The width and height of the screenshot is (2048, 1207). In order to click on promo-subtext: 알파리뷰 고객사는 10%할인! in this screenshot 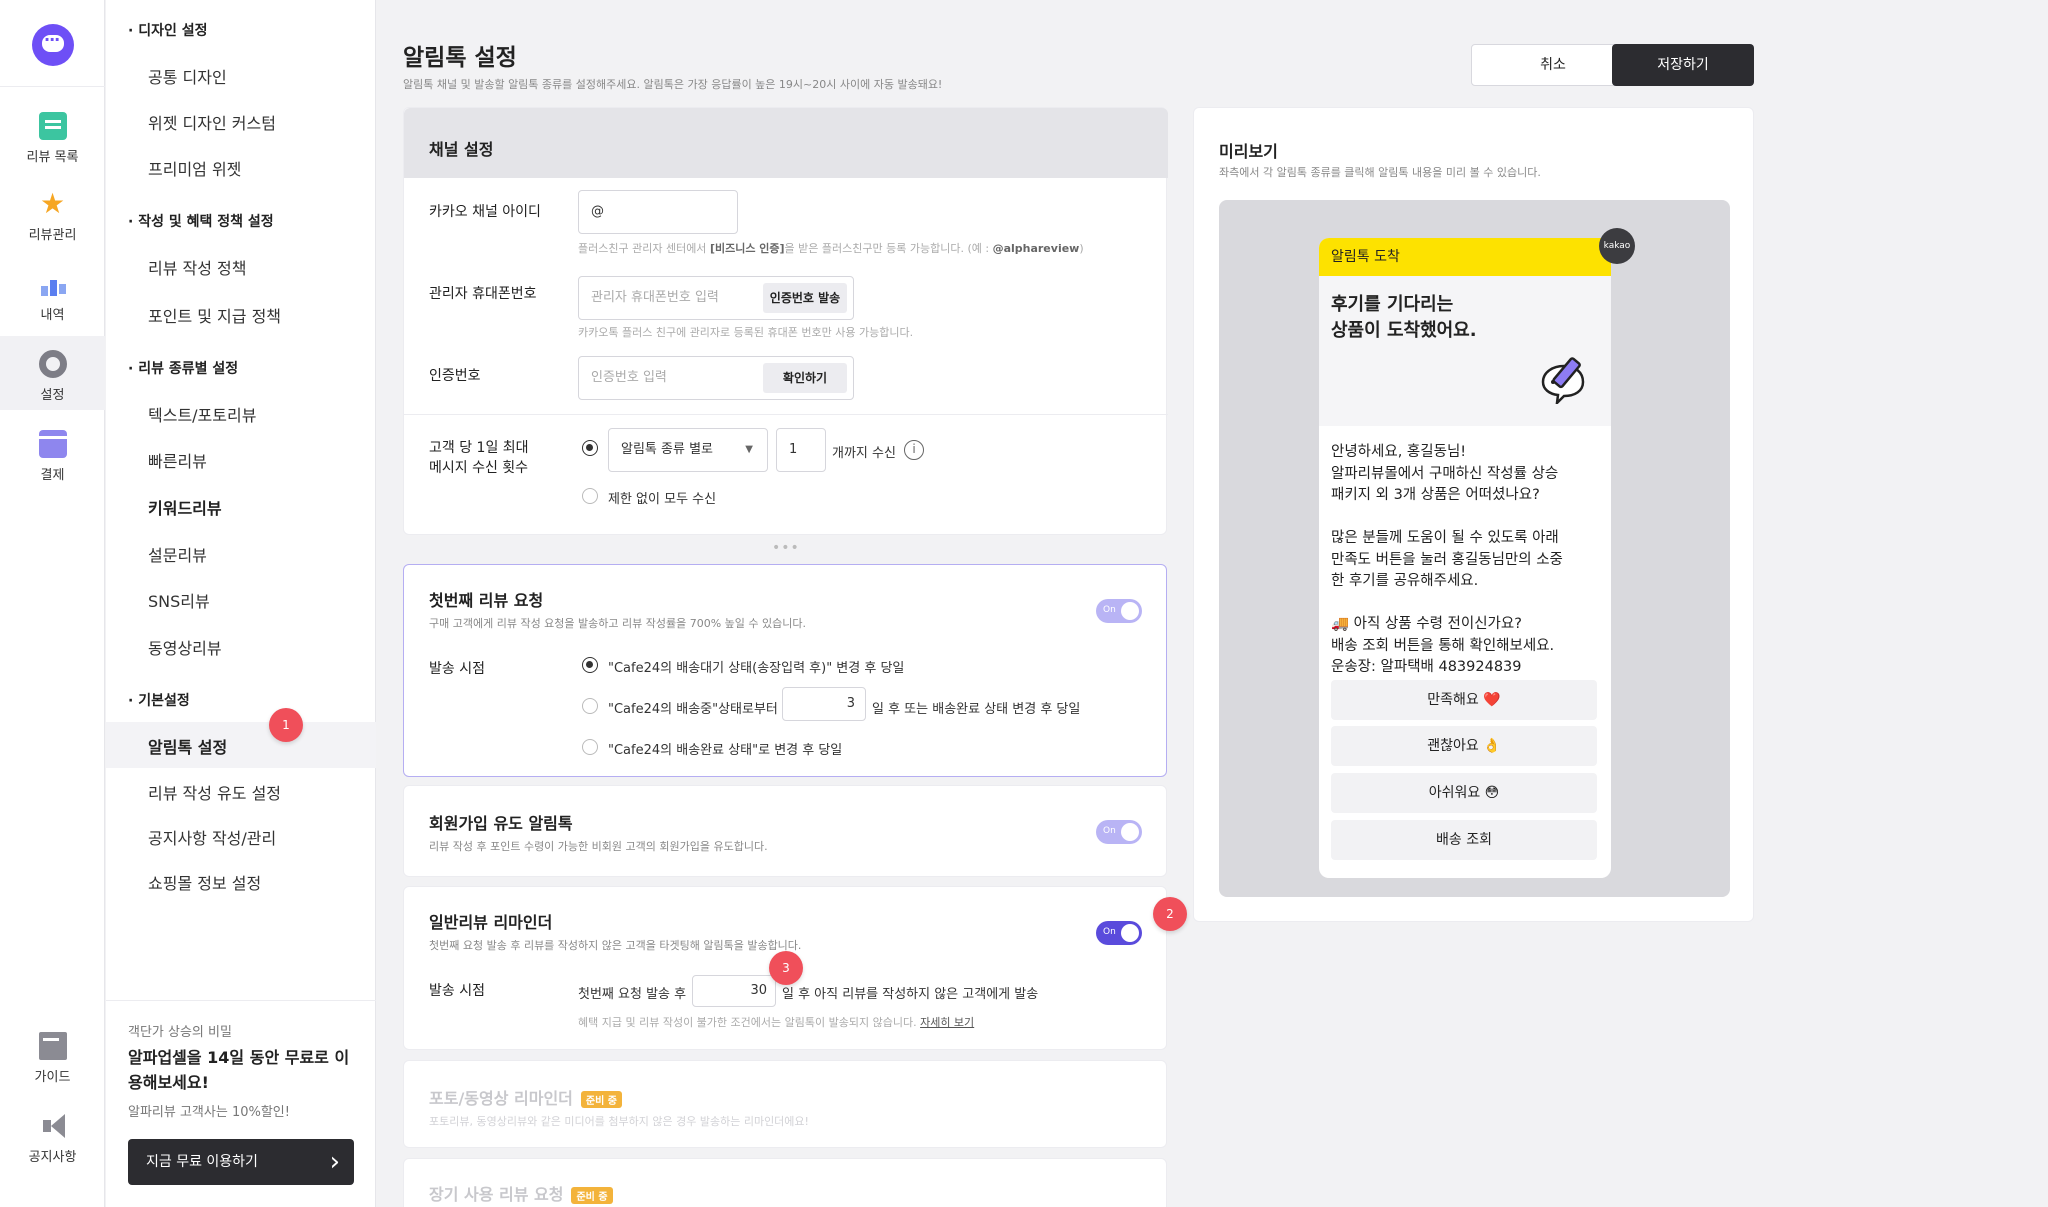, I will do `click(209, 1112)`.